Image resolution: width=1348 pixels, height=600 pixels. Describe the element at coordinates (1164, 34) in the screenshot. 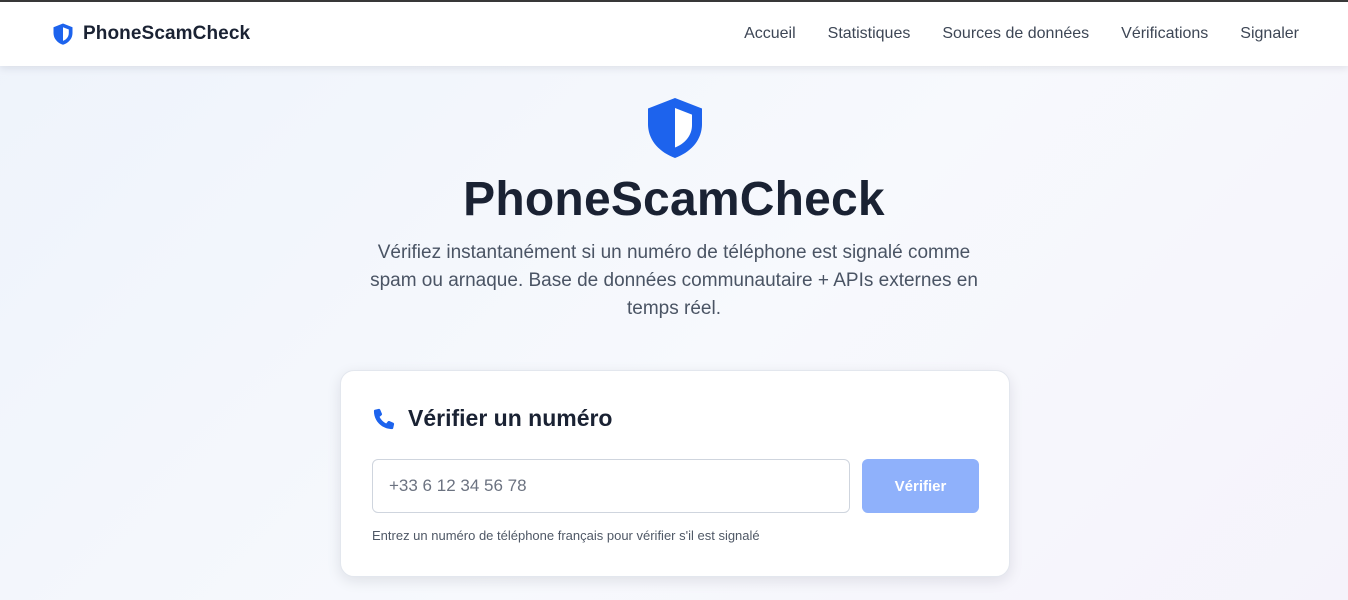

I see `nav-item-verifications: Vérifications` at that location.